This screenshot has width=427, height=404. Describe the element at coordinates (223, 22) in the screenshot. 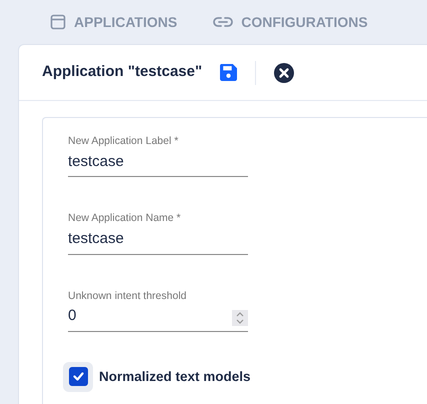

I see `link-icon` at that location.